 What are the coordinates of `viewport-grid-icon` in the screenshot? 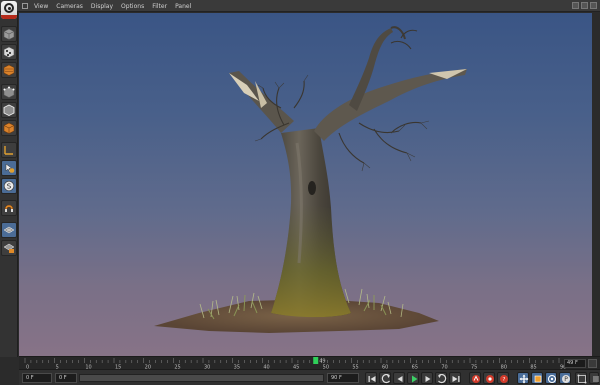 It's located at (25, 6).